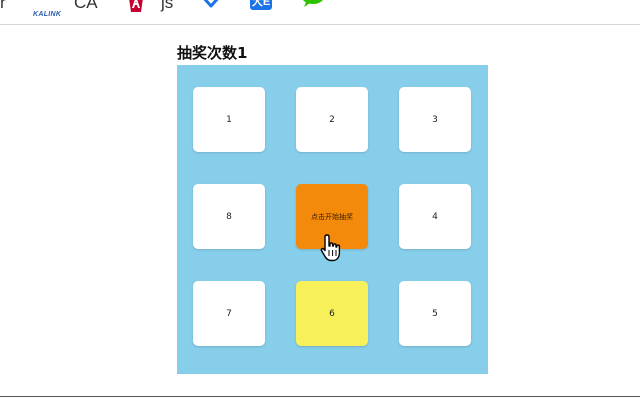  I want to click on bookmark-ca: CA, so click(86, 5).